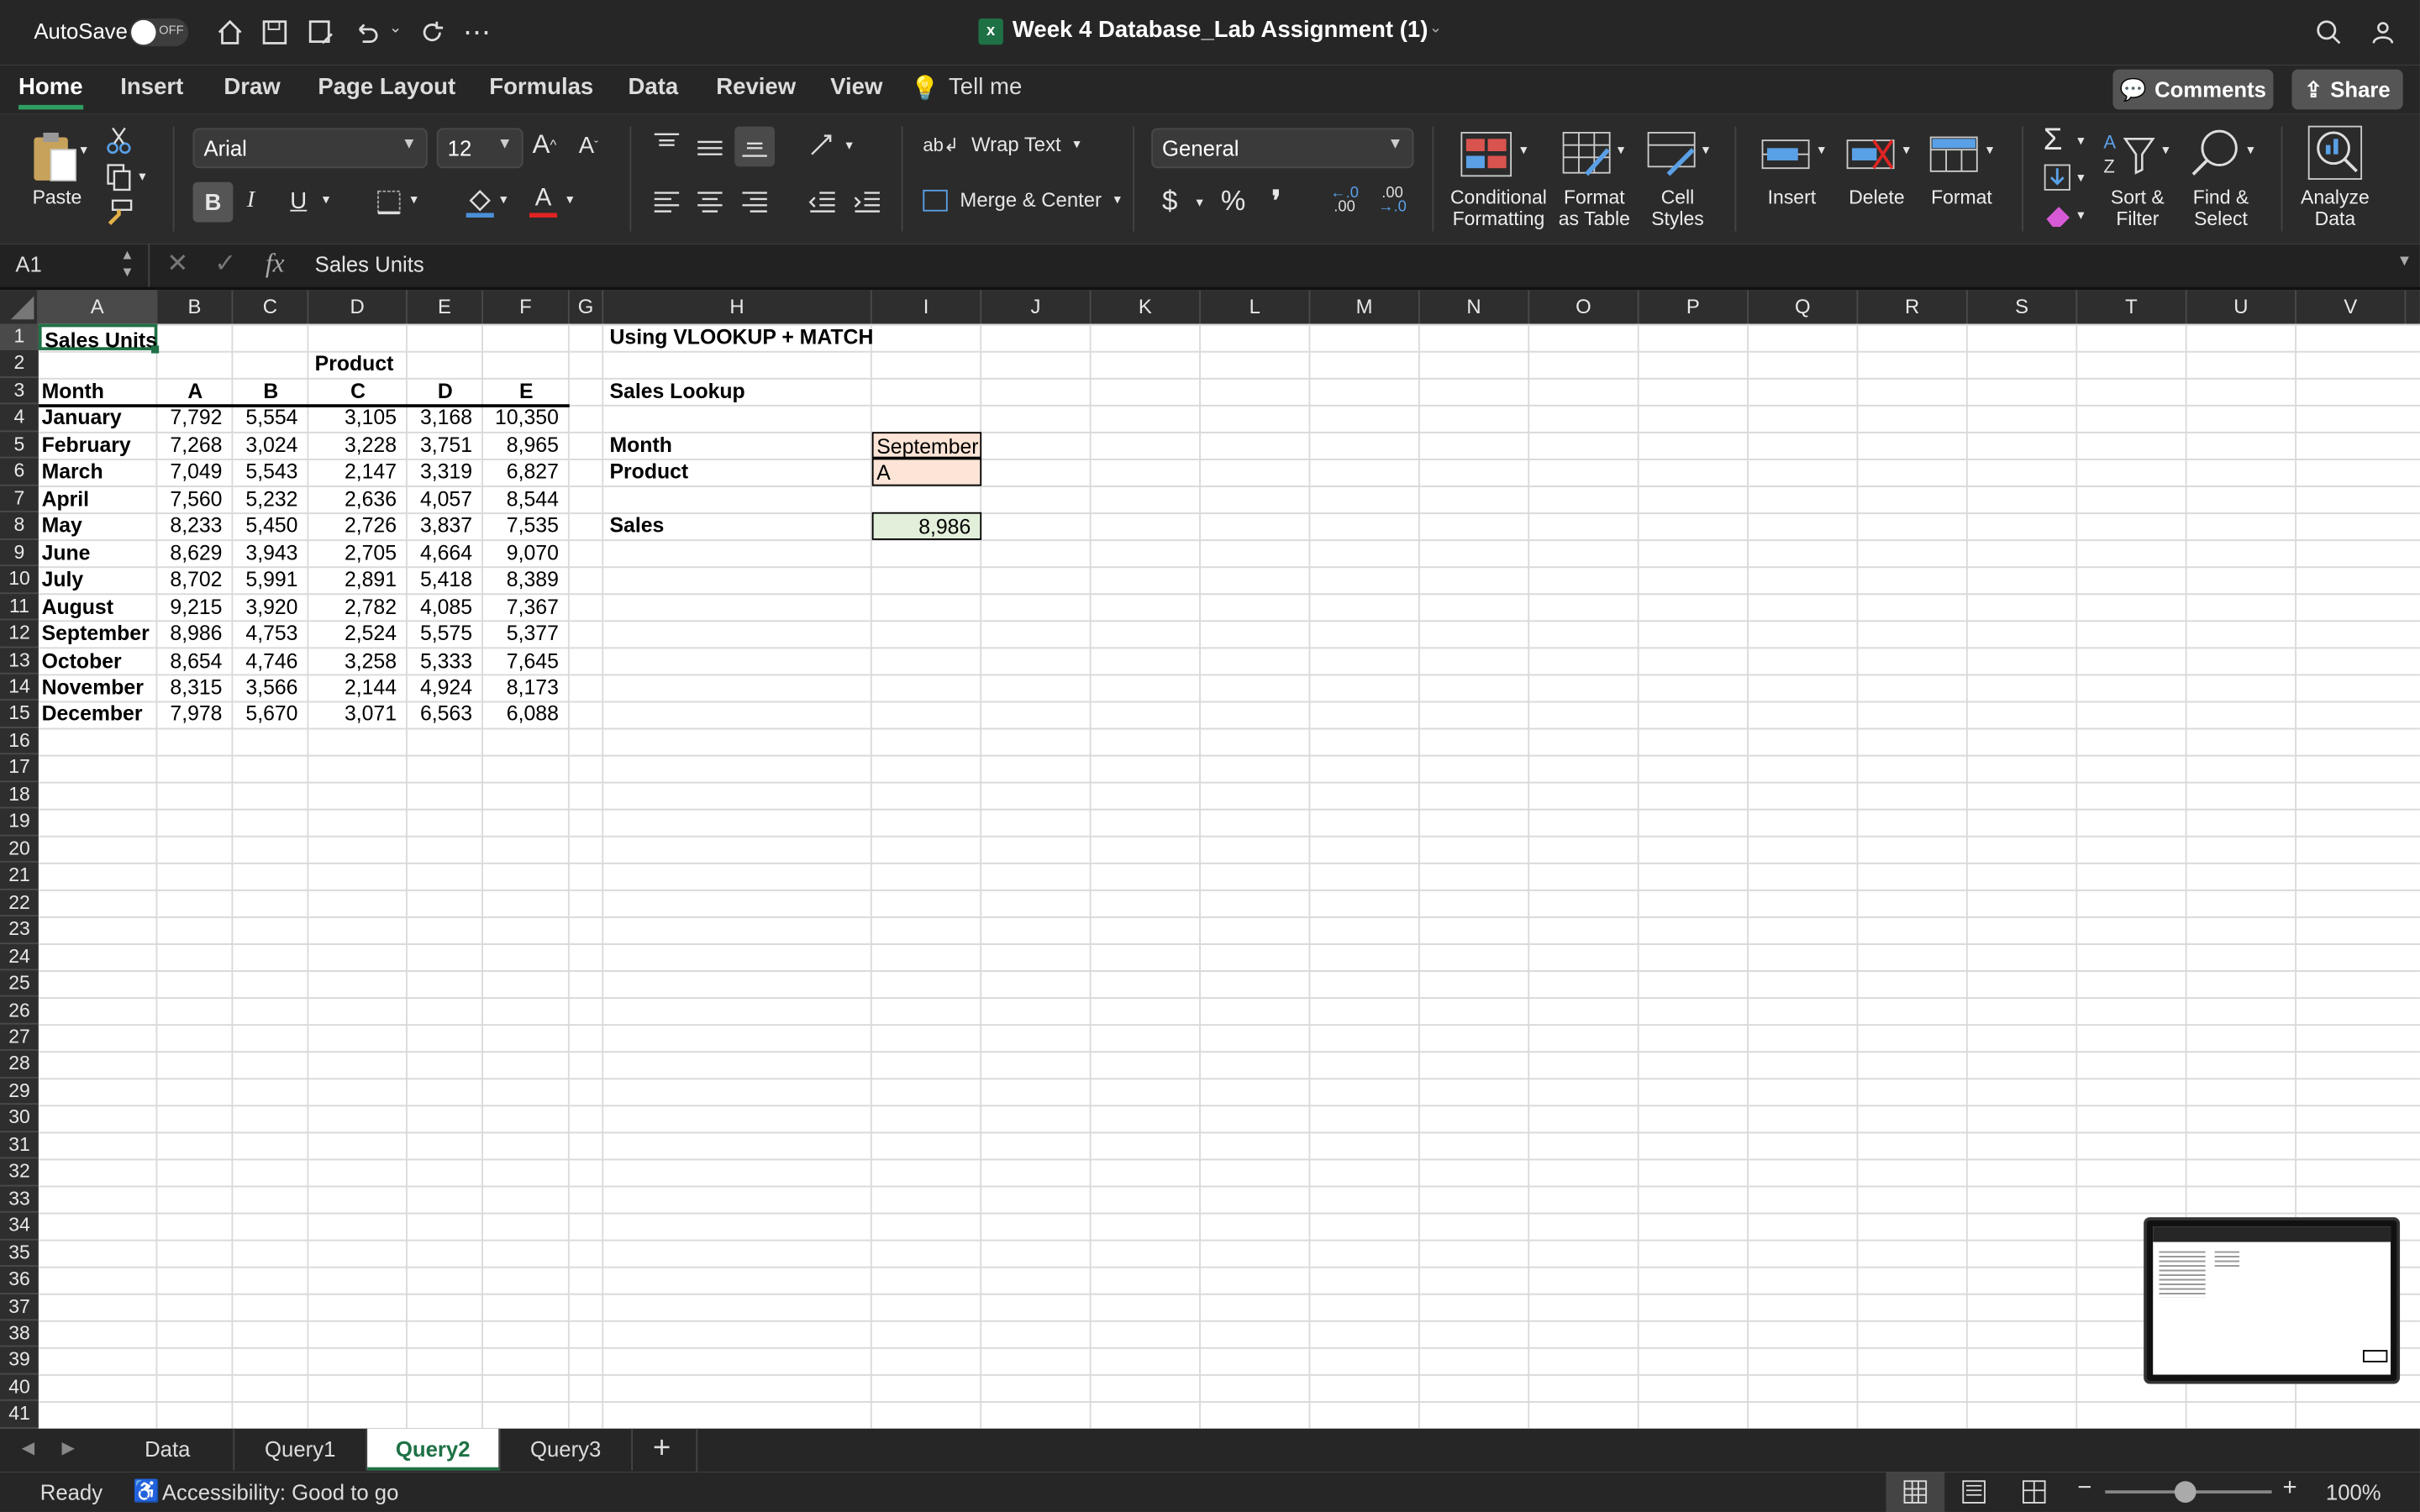 Image resolution: width=2420 pixels, height=1512 pixels. Describe the element at coordinates (526, 525) in the screenshot. I see `sales-value-cell: 7,535` at that location.